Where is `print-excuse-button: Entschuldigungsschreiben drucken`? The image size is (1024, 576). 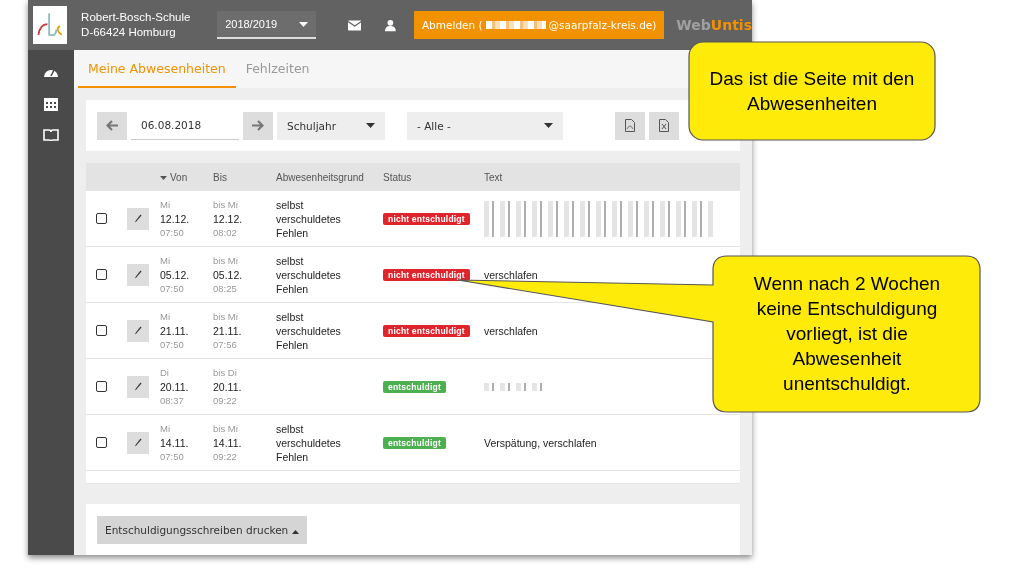
print-excuse-button: Entschuldigungsschreiben drucken is located at coordinates (202, 529).